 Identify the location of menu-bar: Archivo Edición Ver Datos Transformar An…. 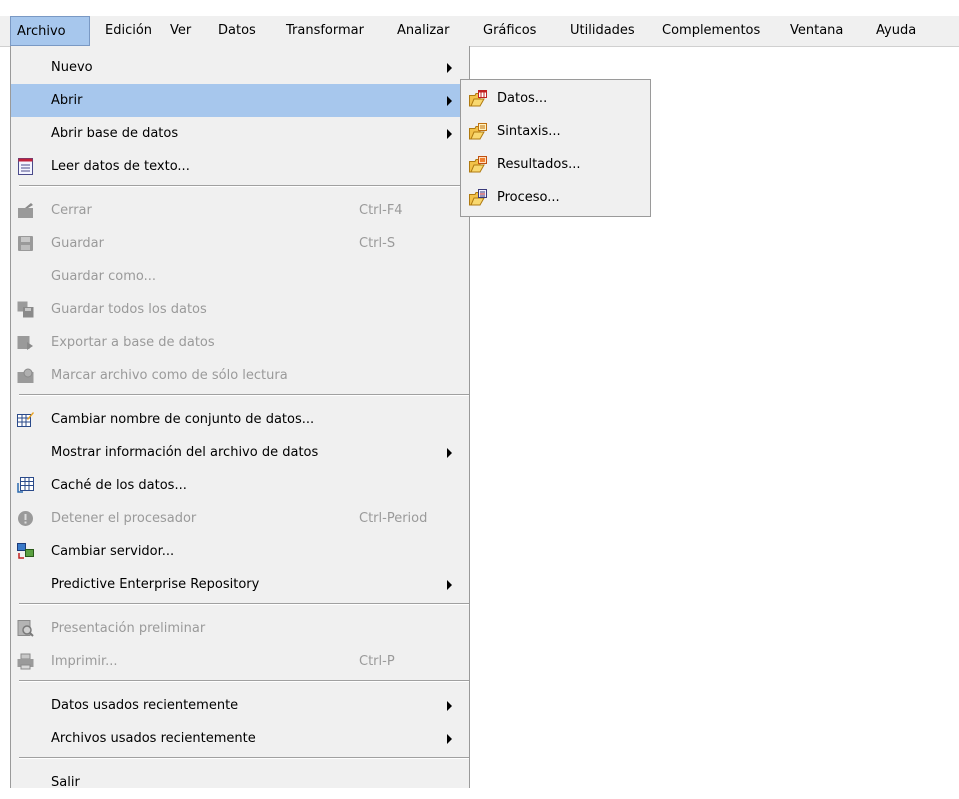
(479, 31).